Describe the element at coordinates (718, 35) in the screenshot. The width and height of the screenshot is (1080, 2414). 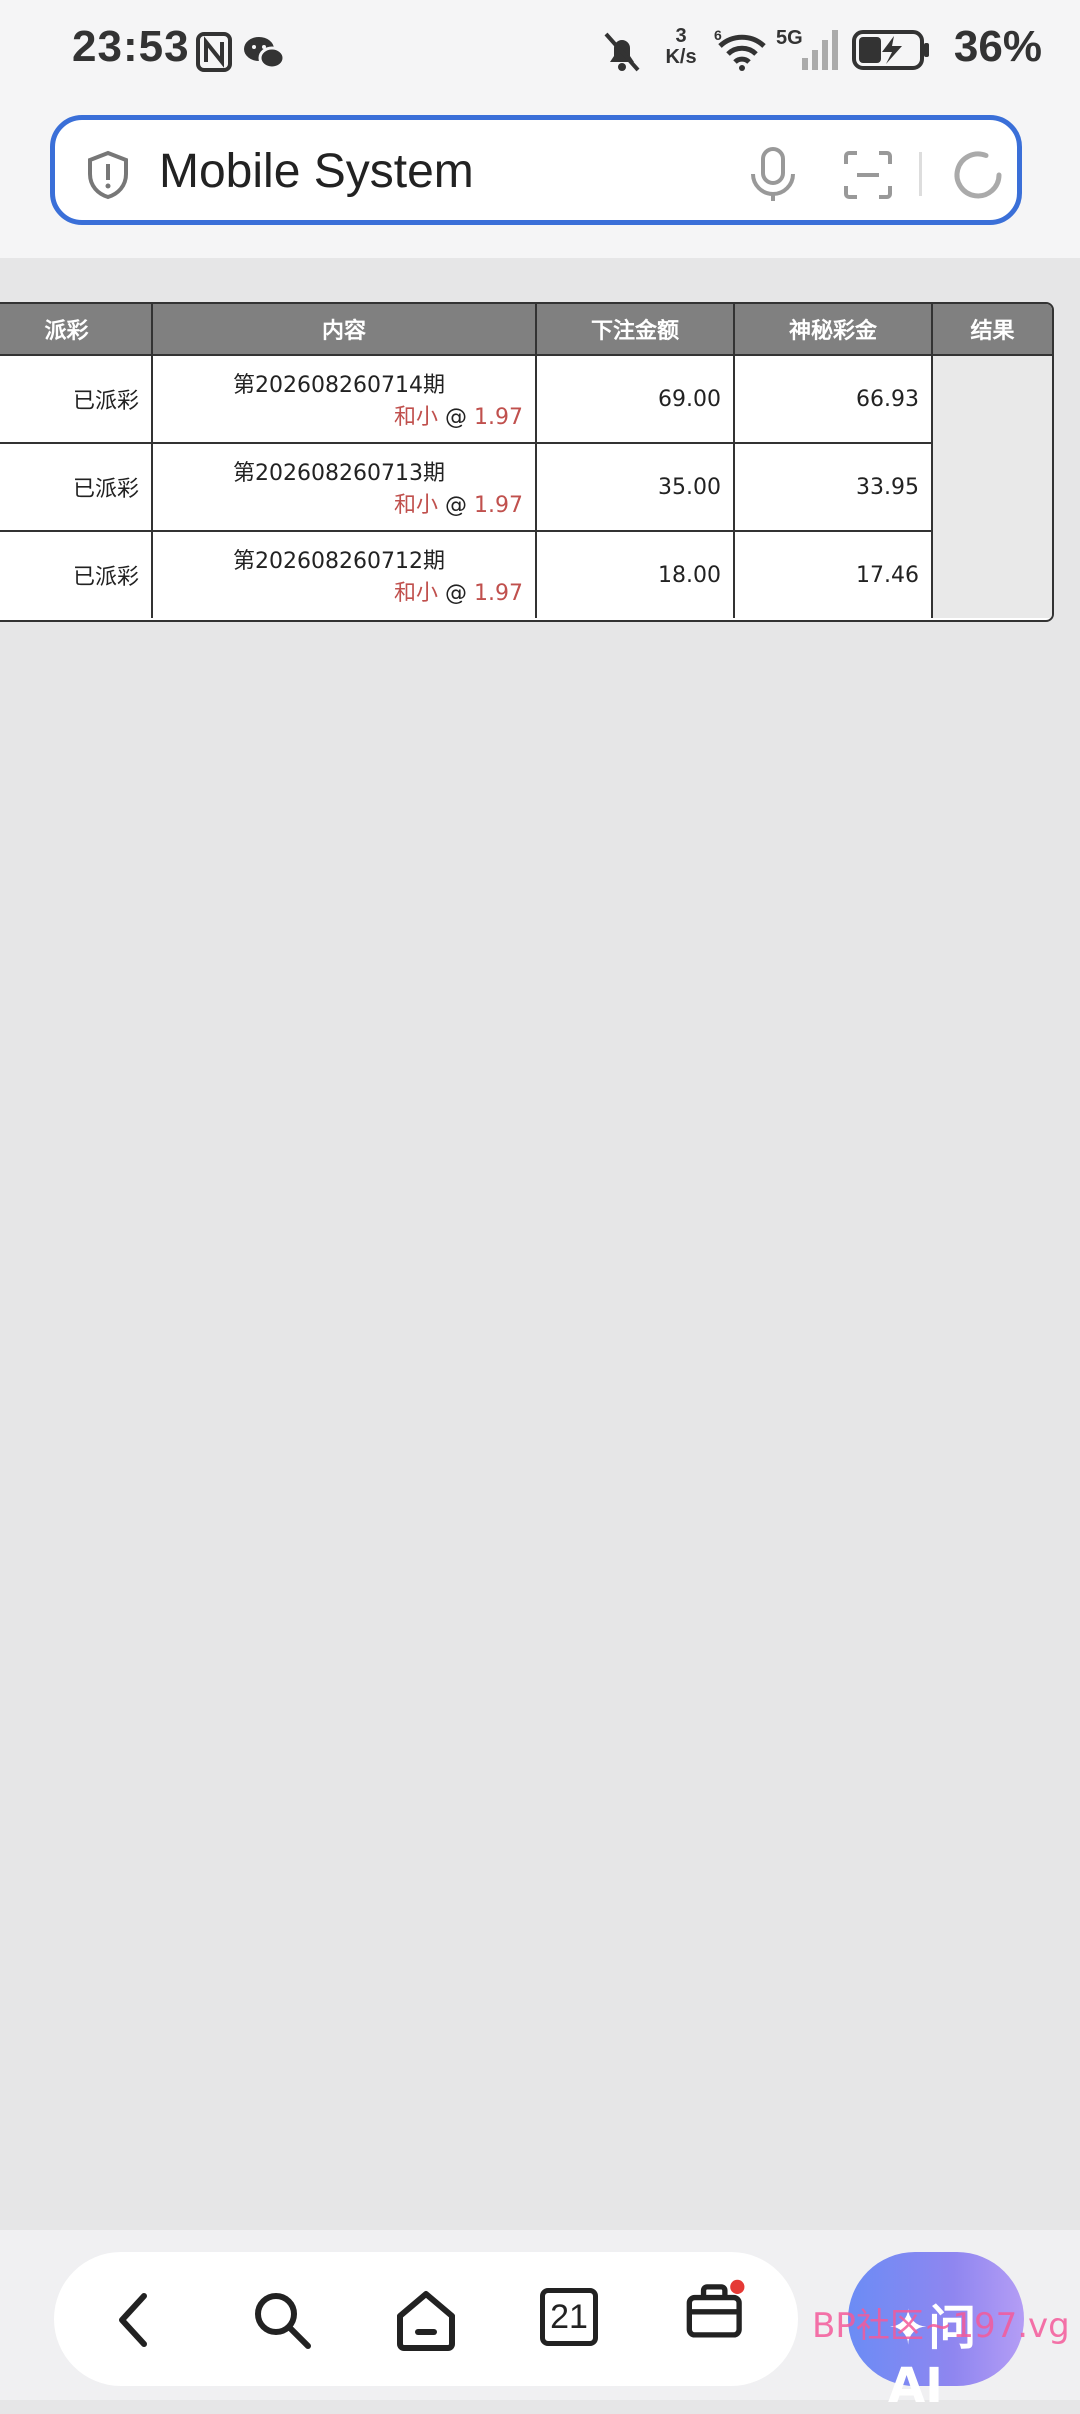
I see `wifi-label: 6` at that location.